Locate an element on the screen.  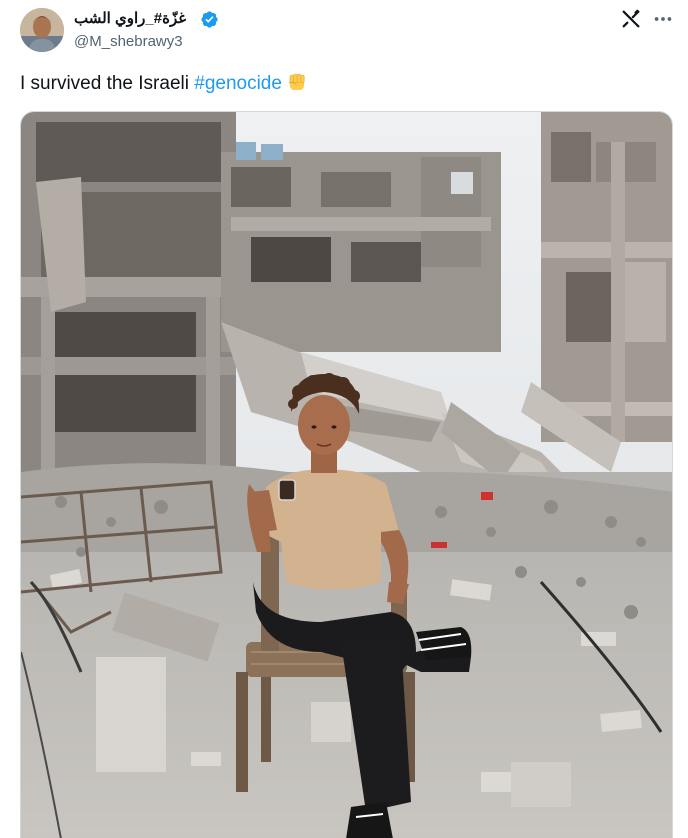
avatar-image is located at coordinates (42, 30).